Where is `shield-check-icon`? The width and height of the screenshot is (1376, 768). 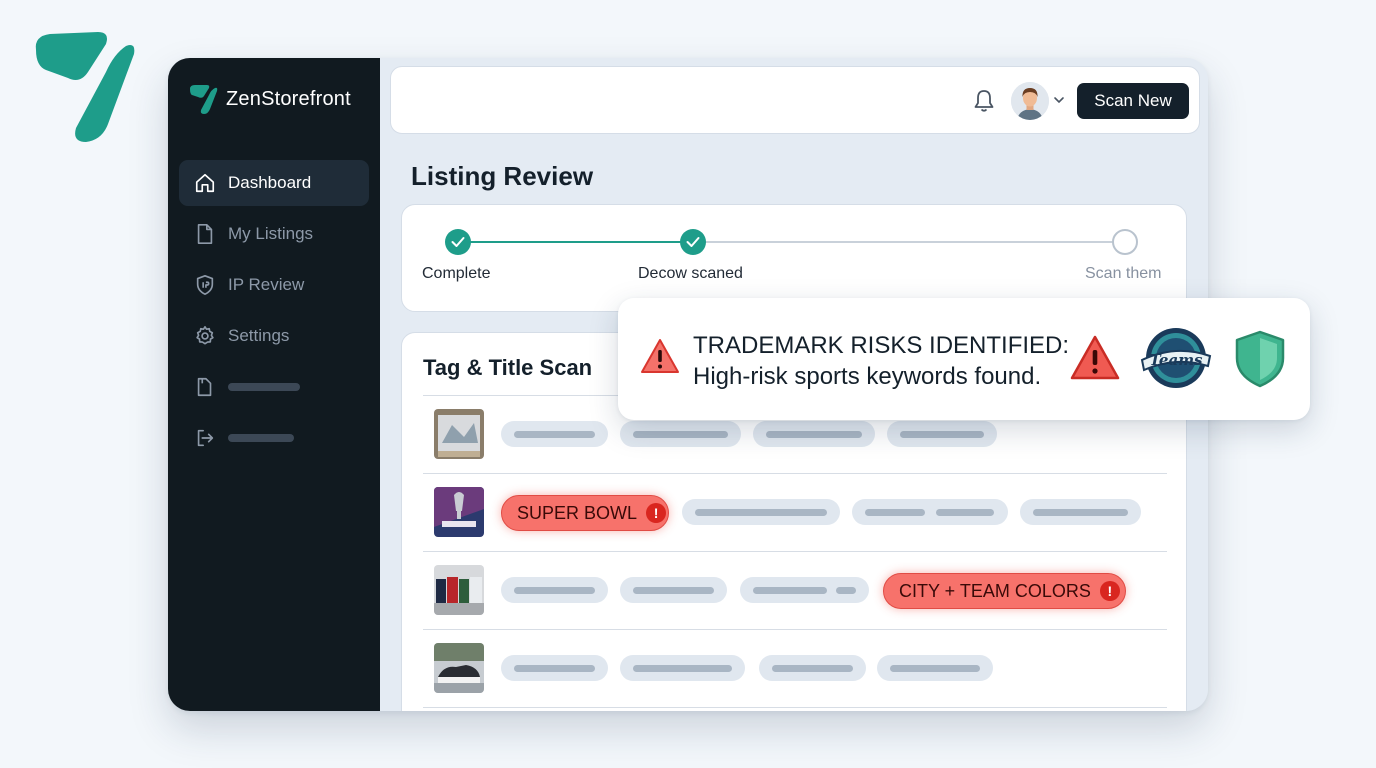 shield-check-icon is located at coordinates (1260, 359).